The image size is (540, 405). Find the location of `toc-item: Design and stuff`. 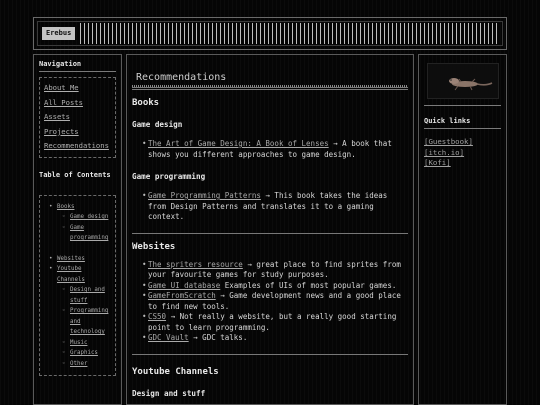

toc-item: Design and stuff is located at coordinates (85, 295).